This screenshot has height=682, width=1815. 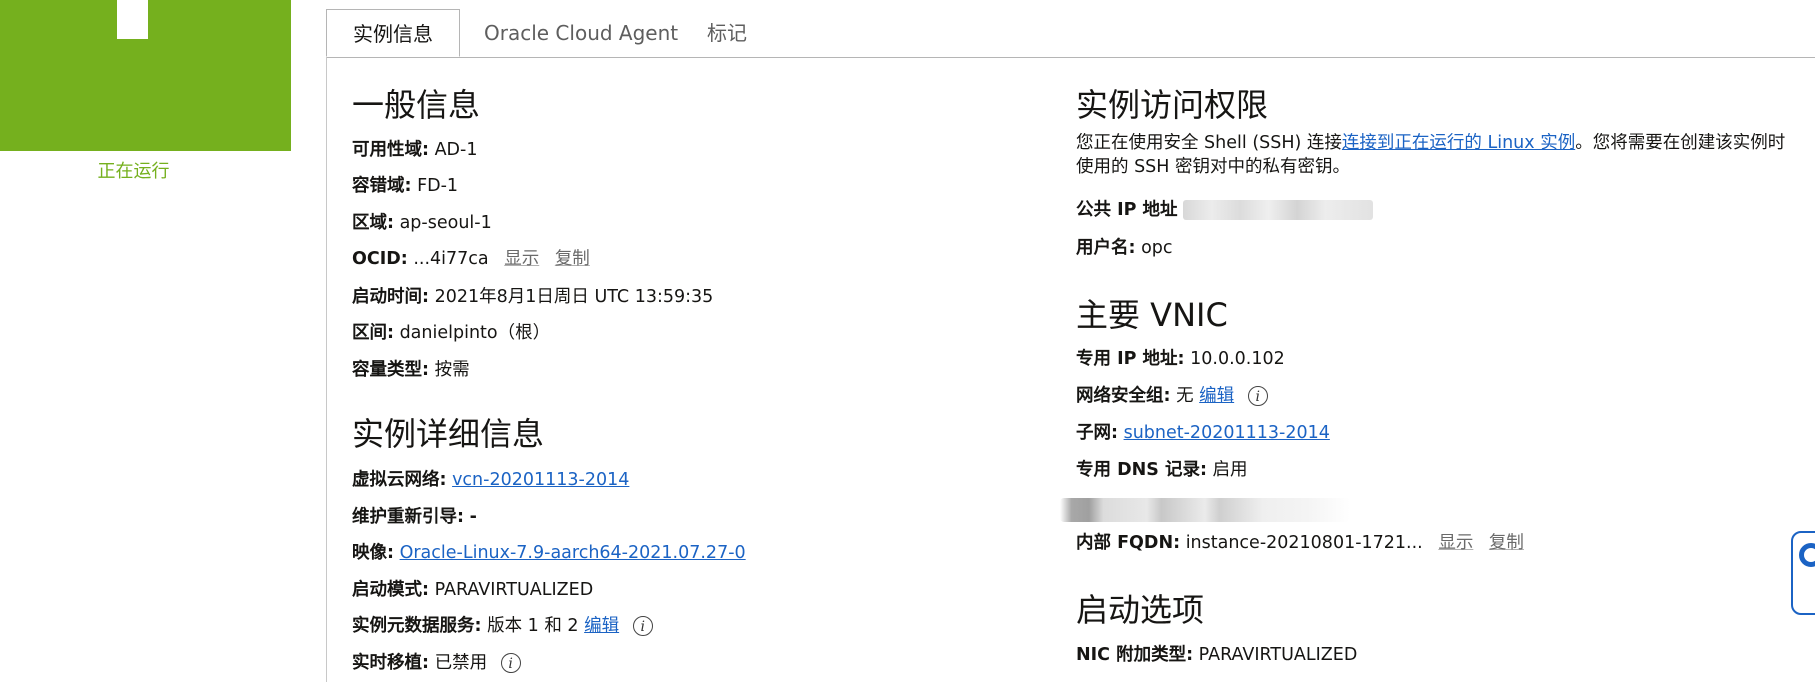 What do you see at coordinates (1097, 433) in the screenshot?
I see `subnet-key: 子网:` at bounding box center [1097, 433].